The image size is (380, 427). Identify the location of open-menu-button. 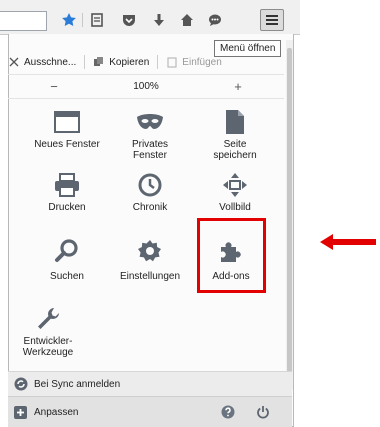
(272, 20).